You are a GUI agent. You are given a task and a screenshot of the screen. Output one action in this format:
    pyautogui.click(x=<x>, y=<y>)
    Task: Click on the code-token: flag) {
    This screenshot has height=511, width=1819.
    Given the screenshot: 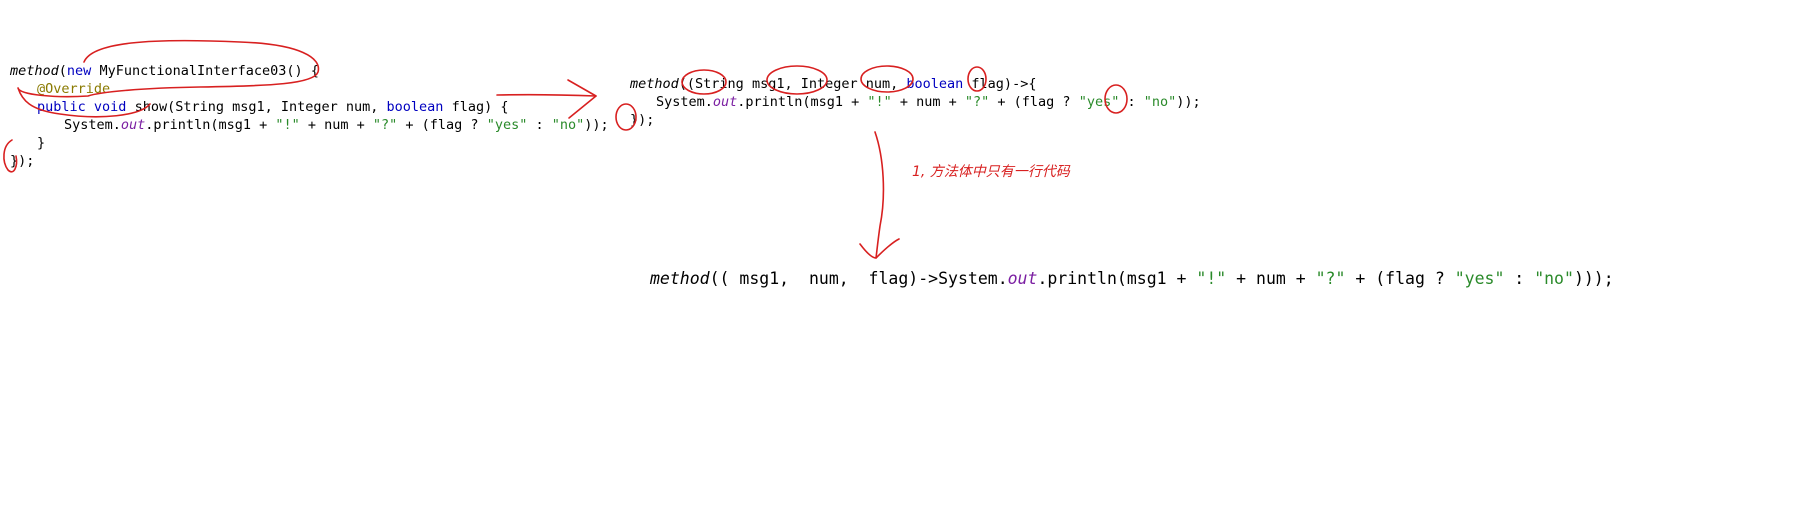 What is the action you would take?
    pyautogui.click(x=476, y=107)
    